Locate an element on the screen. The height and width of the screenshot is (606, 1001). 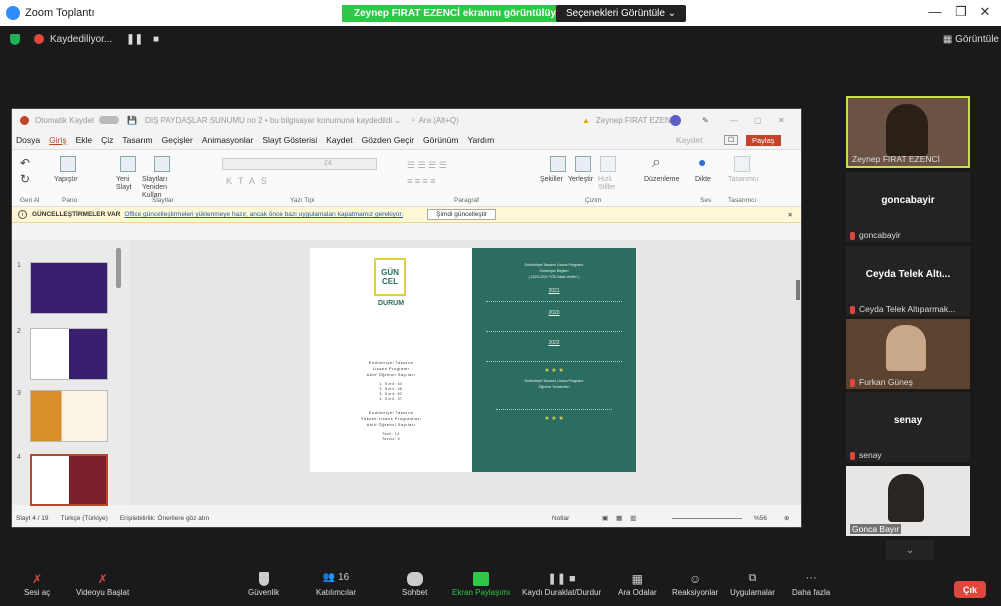
paste-label: Yapıştır is located at coordinates (66, 179).